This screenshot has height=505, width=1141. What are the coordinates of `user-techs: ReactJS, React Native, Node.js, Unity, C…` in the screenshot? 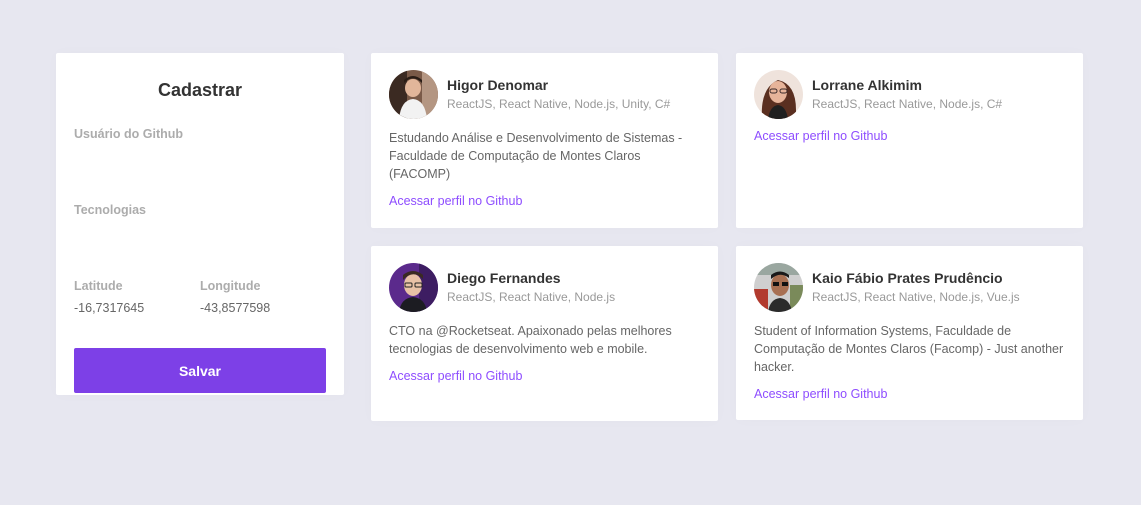 It's located at (559, 103).